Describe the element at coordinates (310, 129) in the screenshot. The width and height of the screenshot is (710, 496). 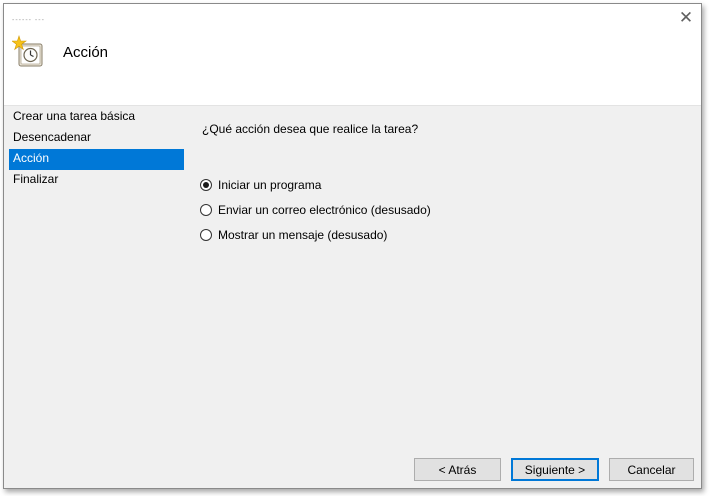
I see `action-question: ¿Qué acción desea que realice la tarea?` at that location.